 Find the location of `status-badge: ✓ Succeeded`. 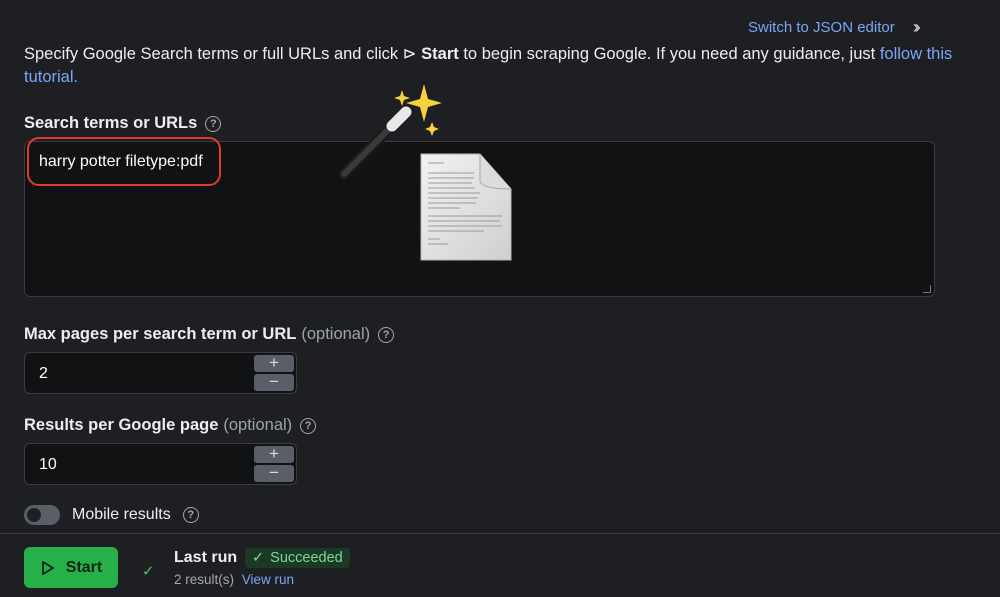

status-badge: ✓ Succeeded is located at coordinates (297, 558).